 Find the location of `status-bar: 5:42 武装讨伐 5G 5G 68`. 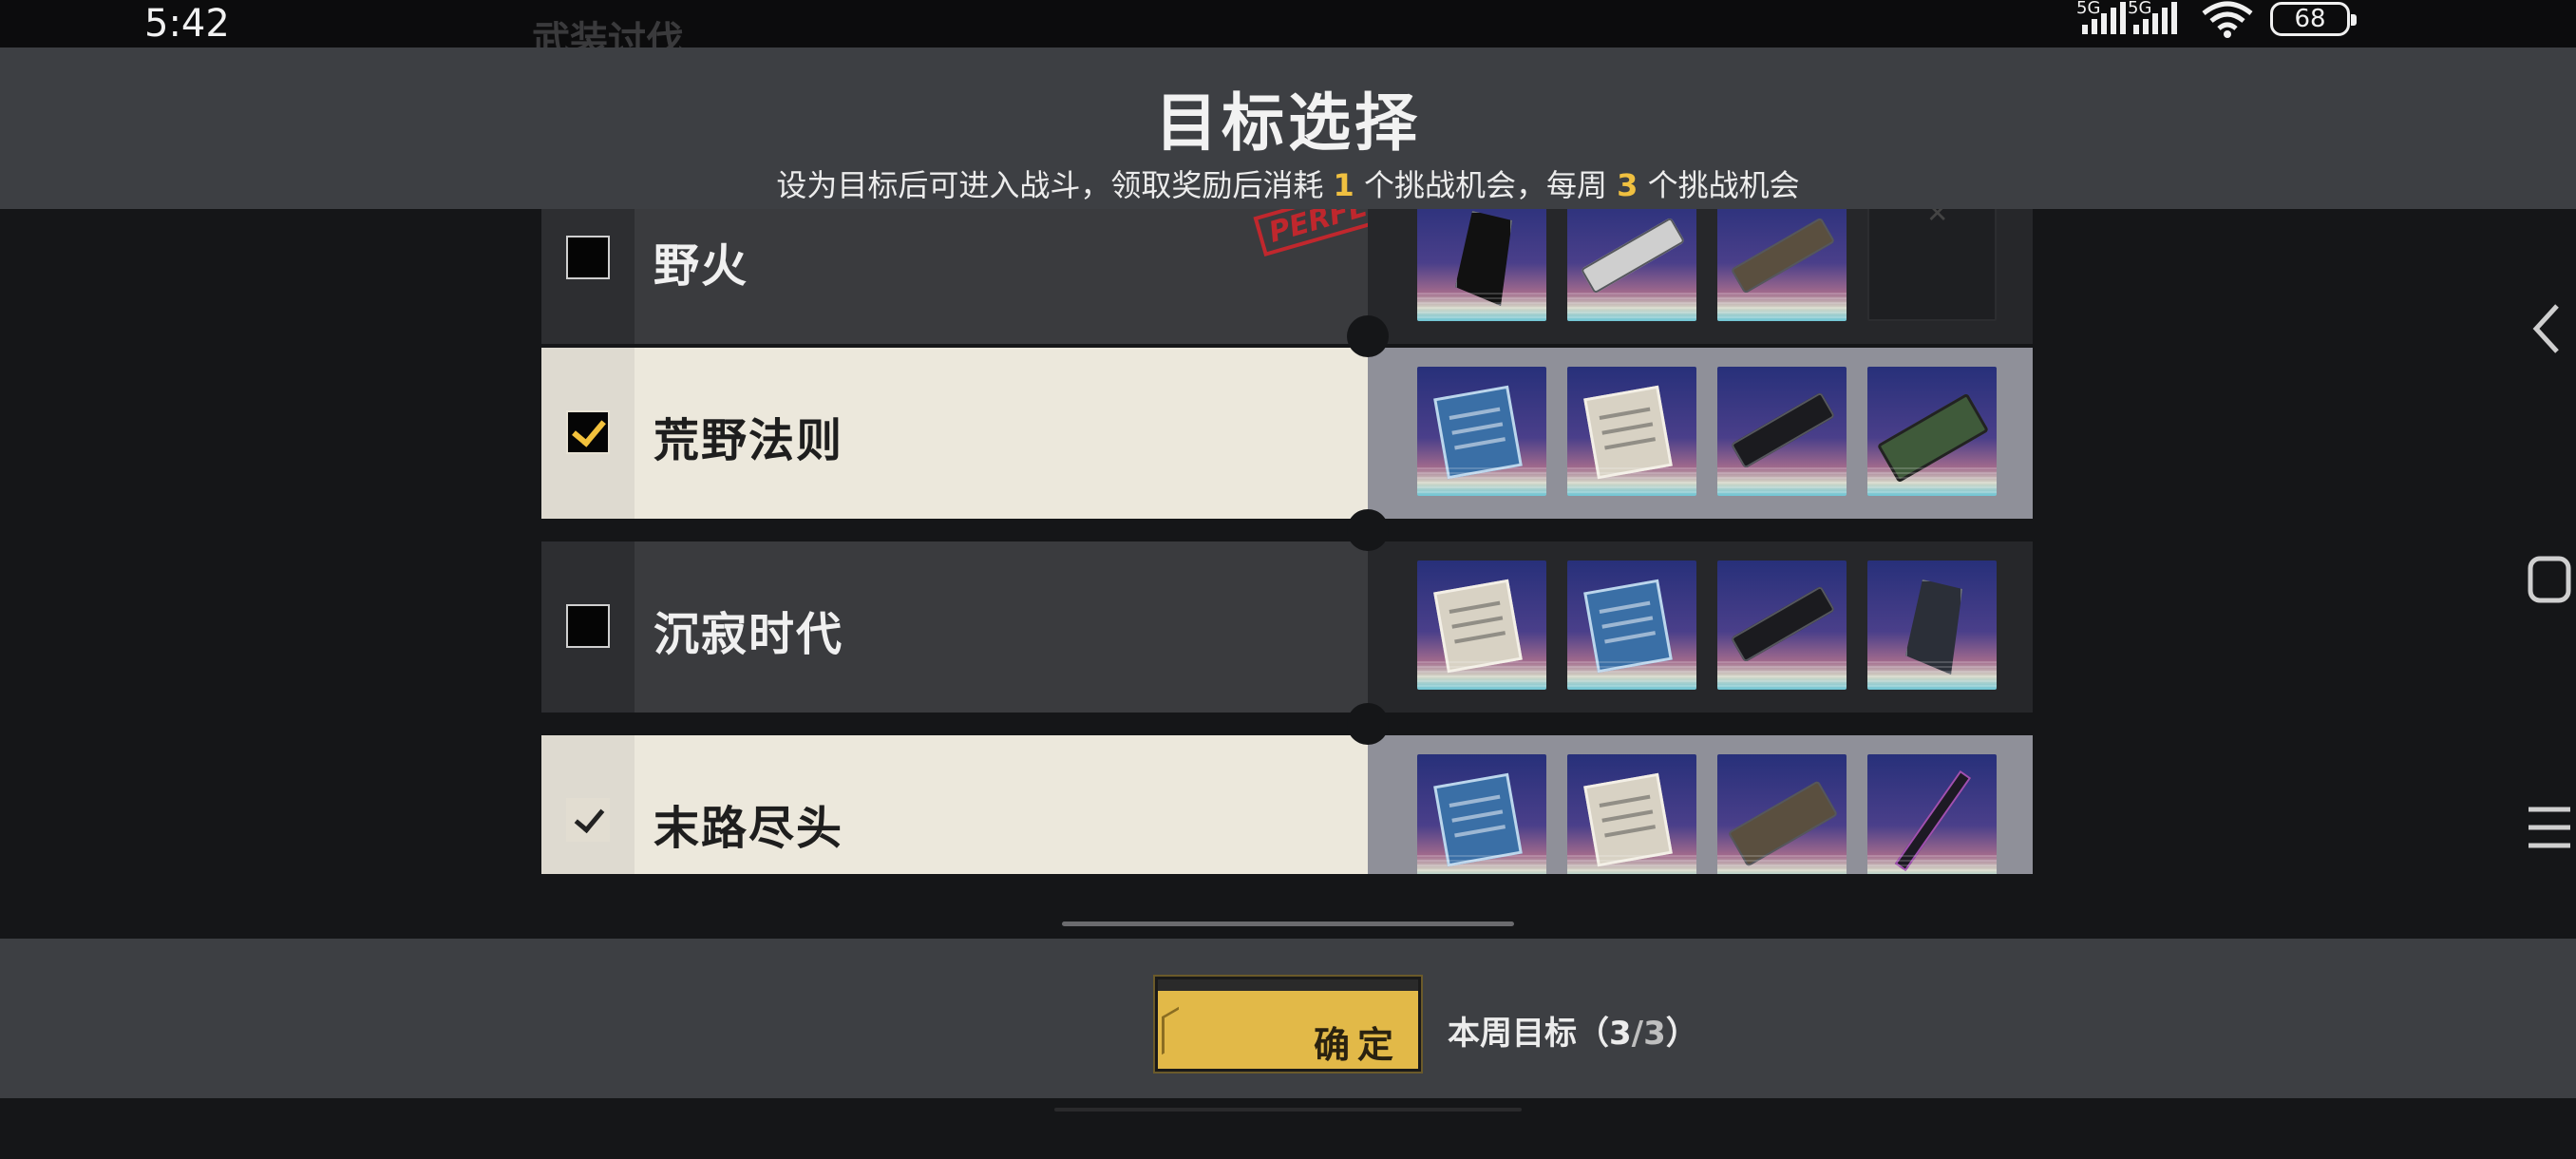

status-bar: 5:42 武装讨伐 5G 5G 68 is located at coordinates (1288, 31).